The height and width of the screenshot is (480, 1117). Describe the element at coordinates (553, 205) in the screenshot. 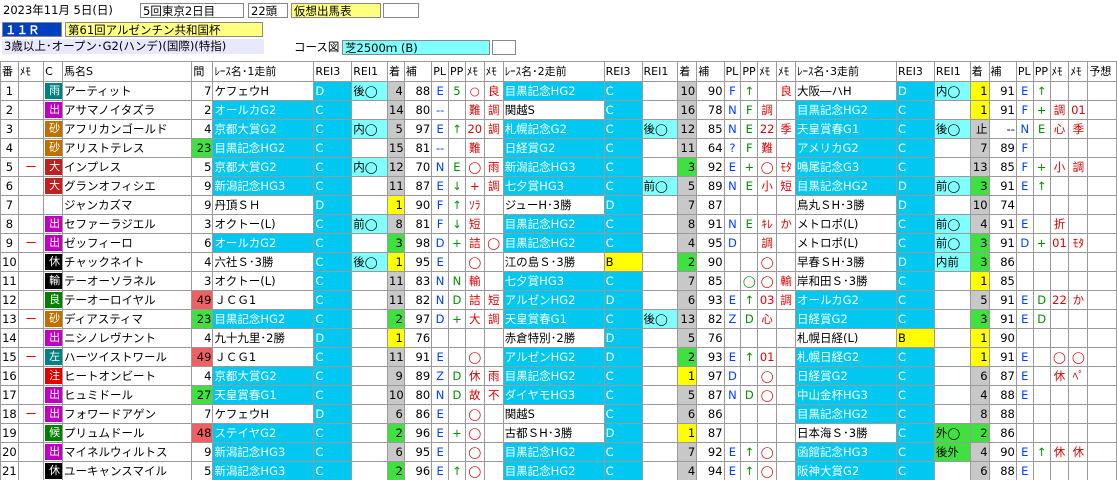

I see `race-name-2: ジューH･3勝` at that location.